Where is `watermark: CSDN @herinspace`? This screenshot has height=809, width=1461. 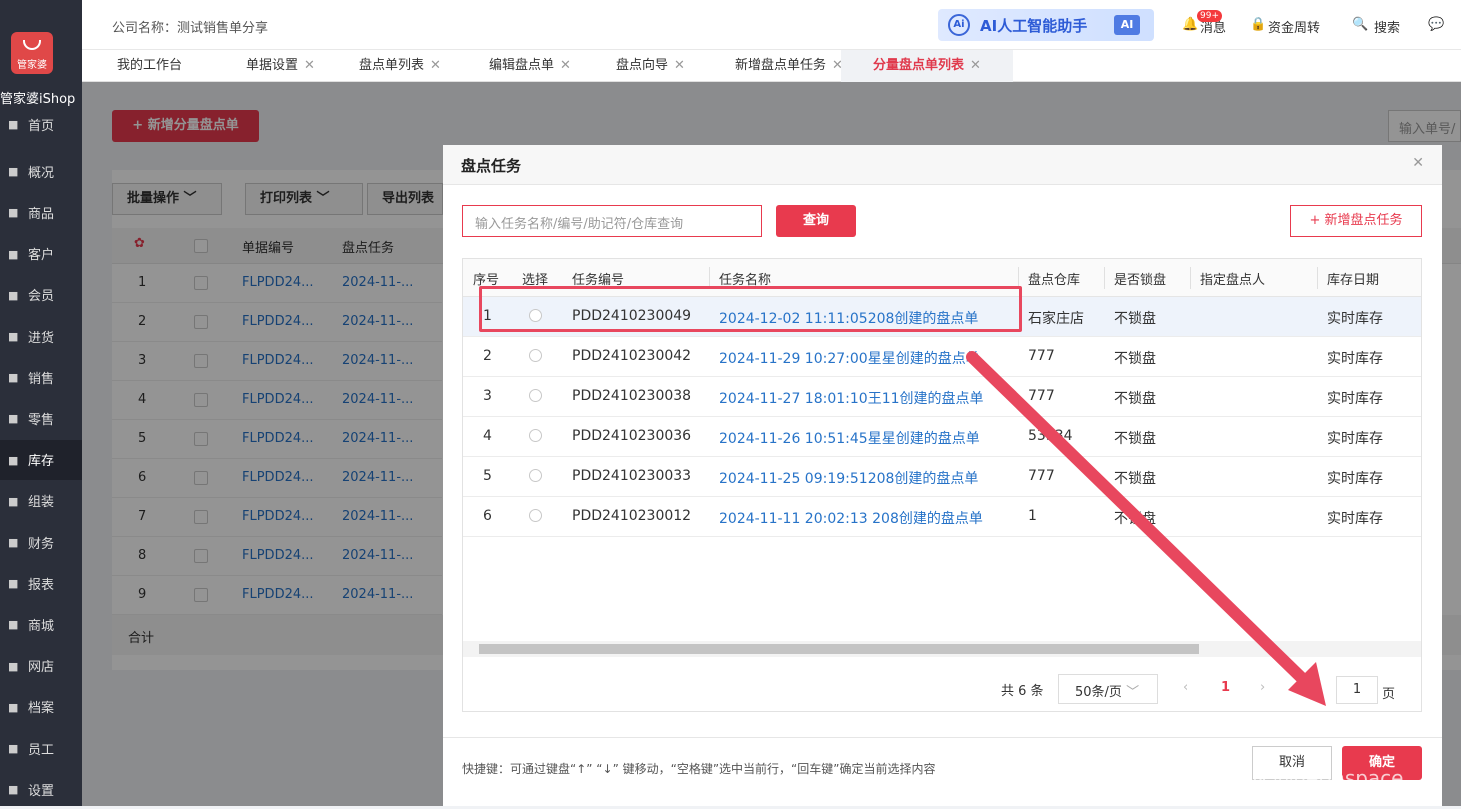 watermark: CSDN @herinspace is located at coordinates (1307, 778).